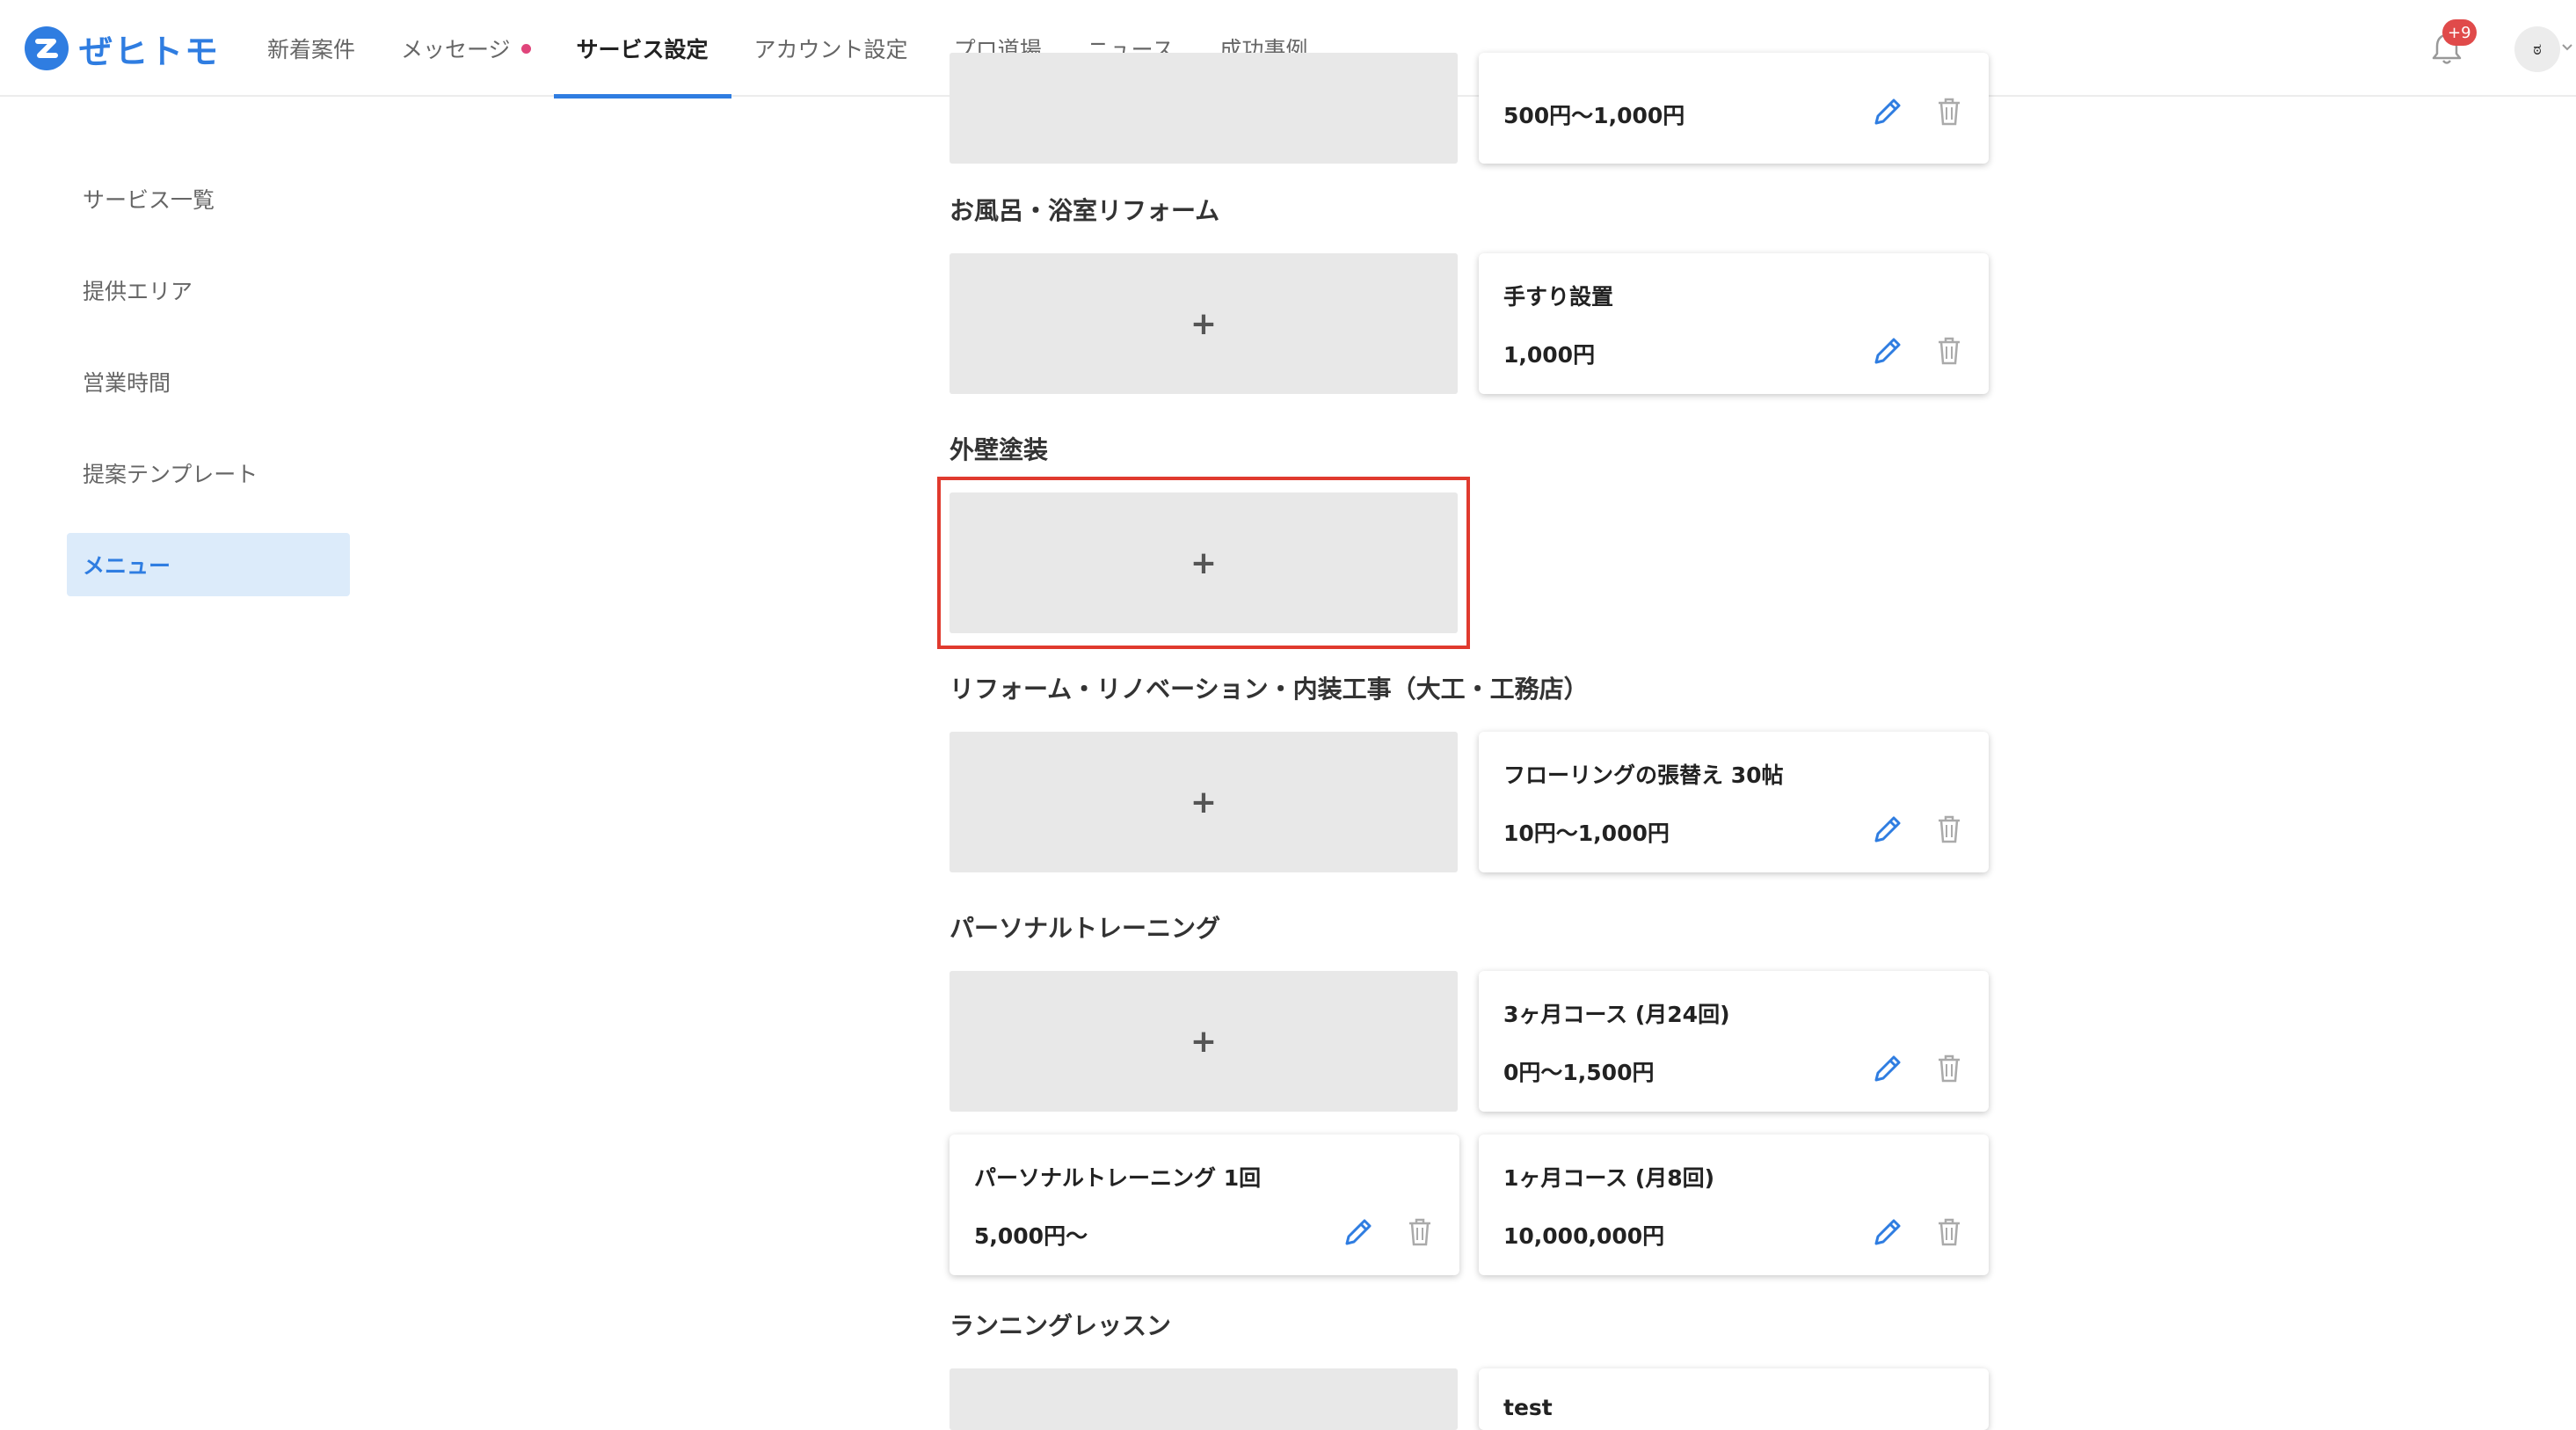  Describe the element at coordinates (1031, 1236) in the screenshot. I see `menu-price: 5,000円〜` at that location.